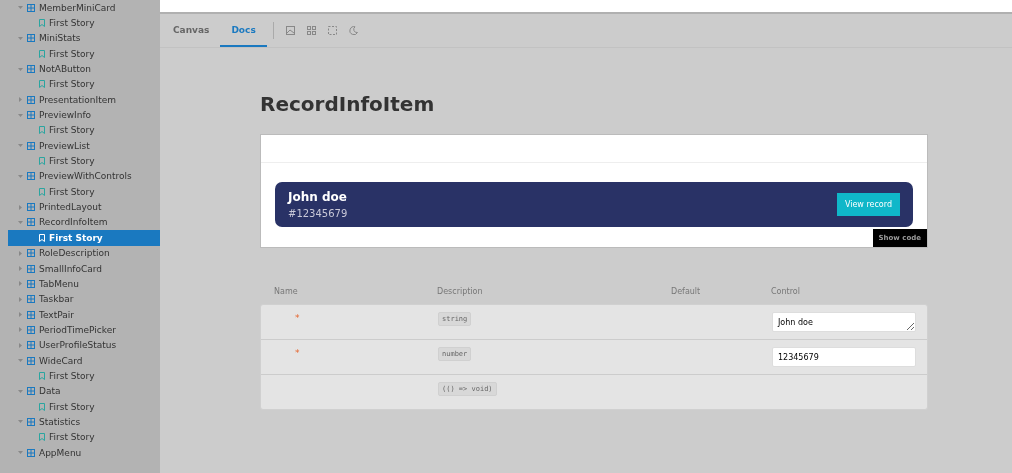  I want to click on tree-item: PreviewInfo, so click(84, 115).